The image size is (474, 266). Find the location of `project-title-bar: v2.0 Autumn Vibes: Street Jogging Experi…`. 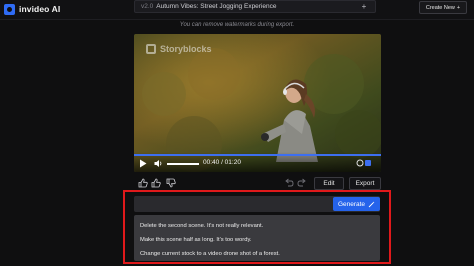

project-title-bar: v2.0 Autumn Vibes: Street Jogging Experi… is located at coordinates (255, 6).